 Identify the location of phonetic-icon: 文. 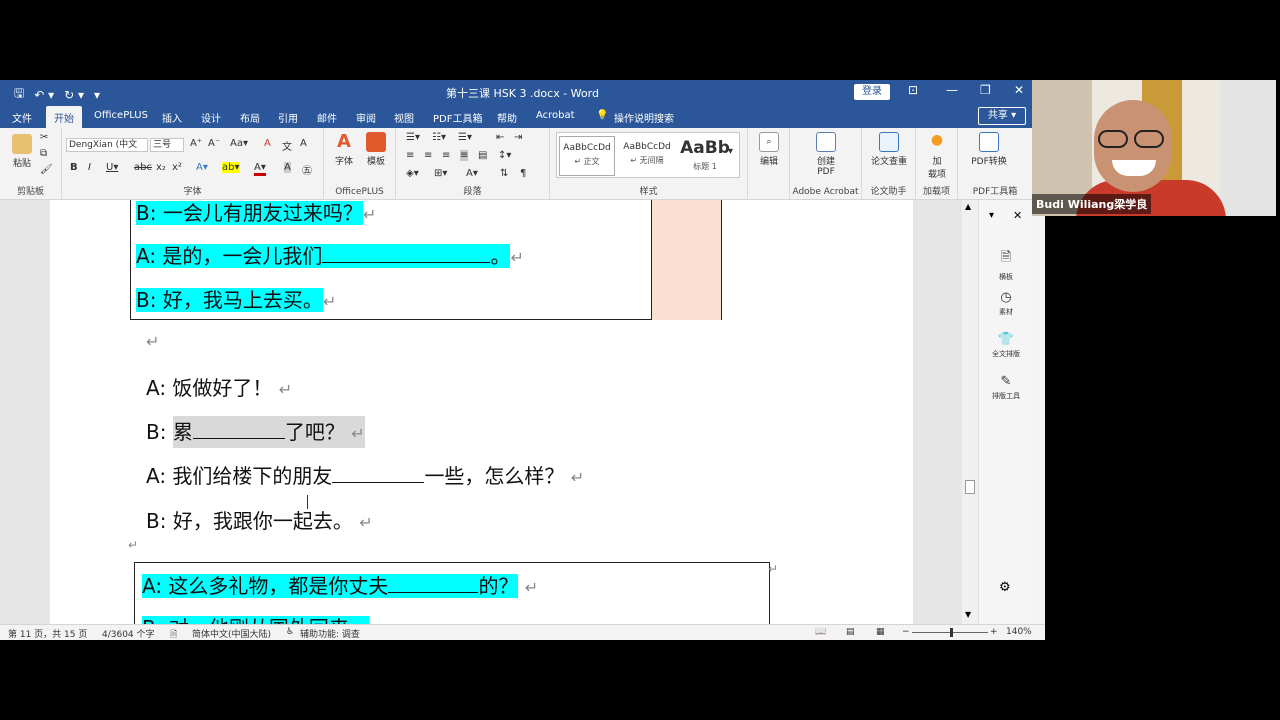
(287, 145).